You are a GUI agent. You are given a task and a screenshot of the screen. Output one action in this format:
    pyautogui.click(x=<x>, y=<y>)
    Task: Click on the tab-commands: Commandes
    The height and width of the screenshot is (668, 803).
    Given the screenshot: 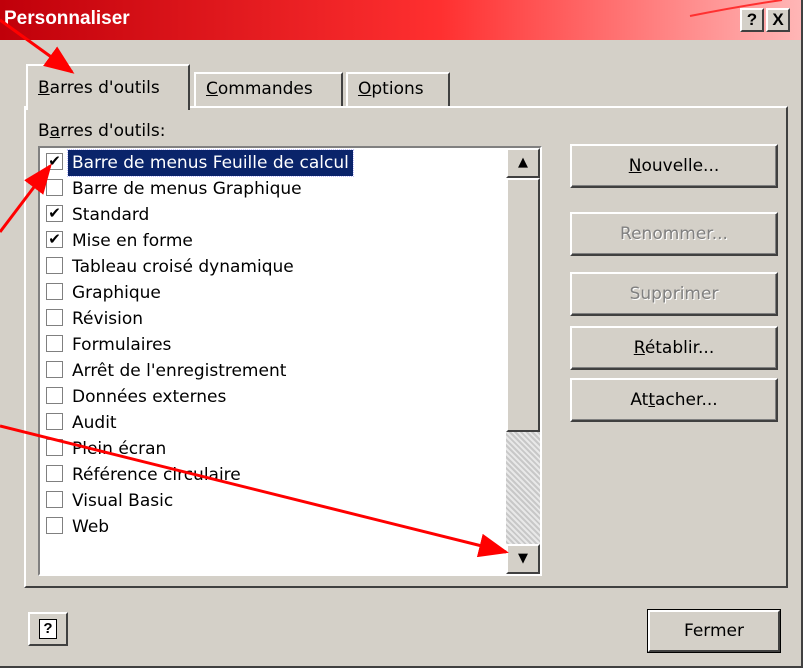 What is the action you would take?
    pyautogui.click(x=268, y=90)
    